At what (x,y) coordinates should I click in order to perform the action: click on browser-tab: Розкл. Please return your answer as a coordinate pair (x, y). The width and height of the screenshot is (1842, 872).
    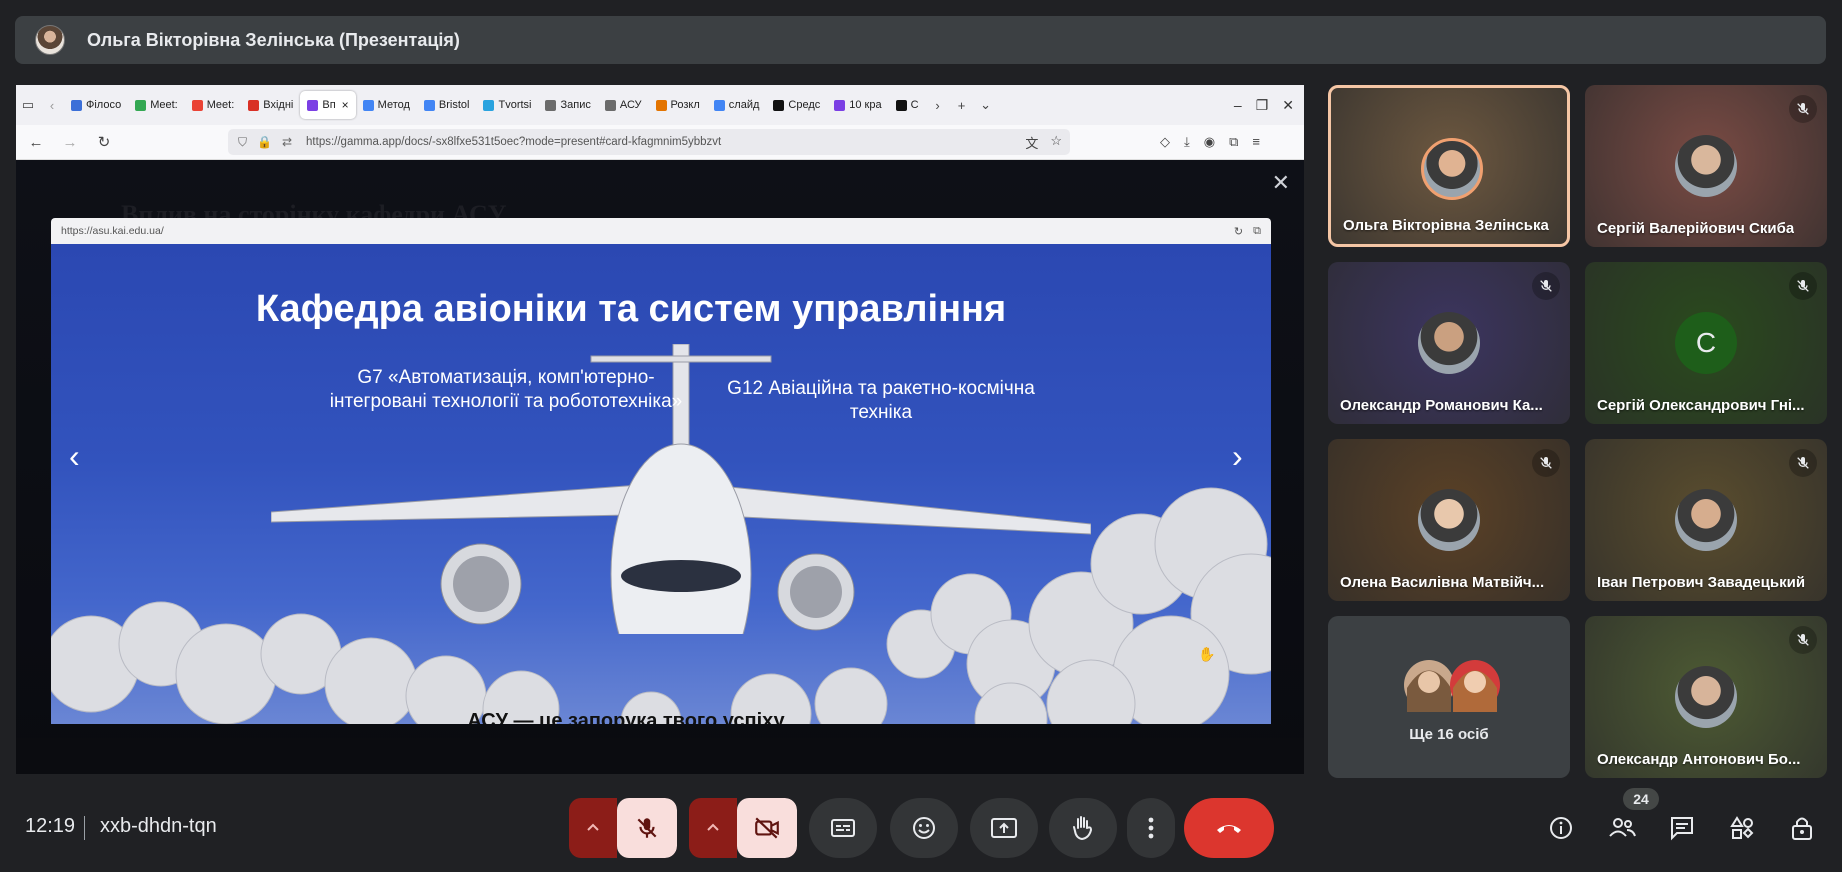
    Looking at the image, I should click on (678, 105).